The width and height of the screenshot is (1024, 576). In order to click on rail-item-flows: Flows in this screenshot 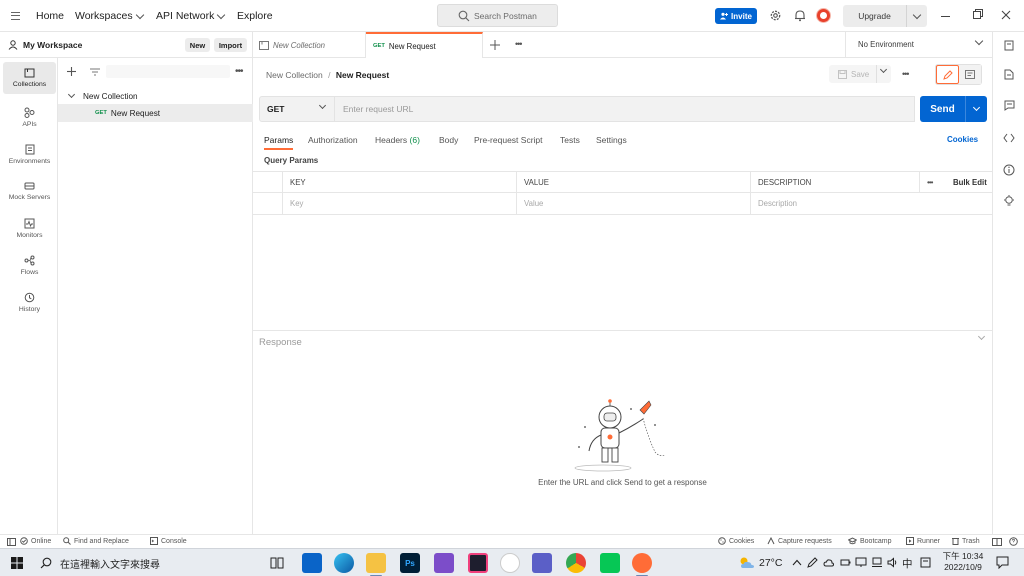, I will do `click(29, 265)`.